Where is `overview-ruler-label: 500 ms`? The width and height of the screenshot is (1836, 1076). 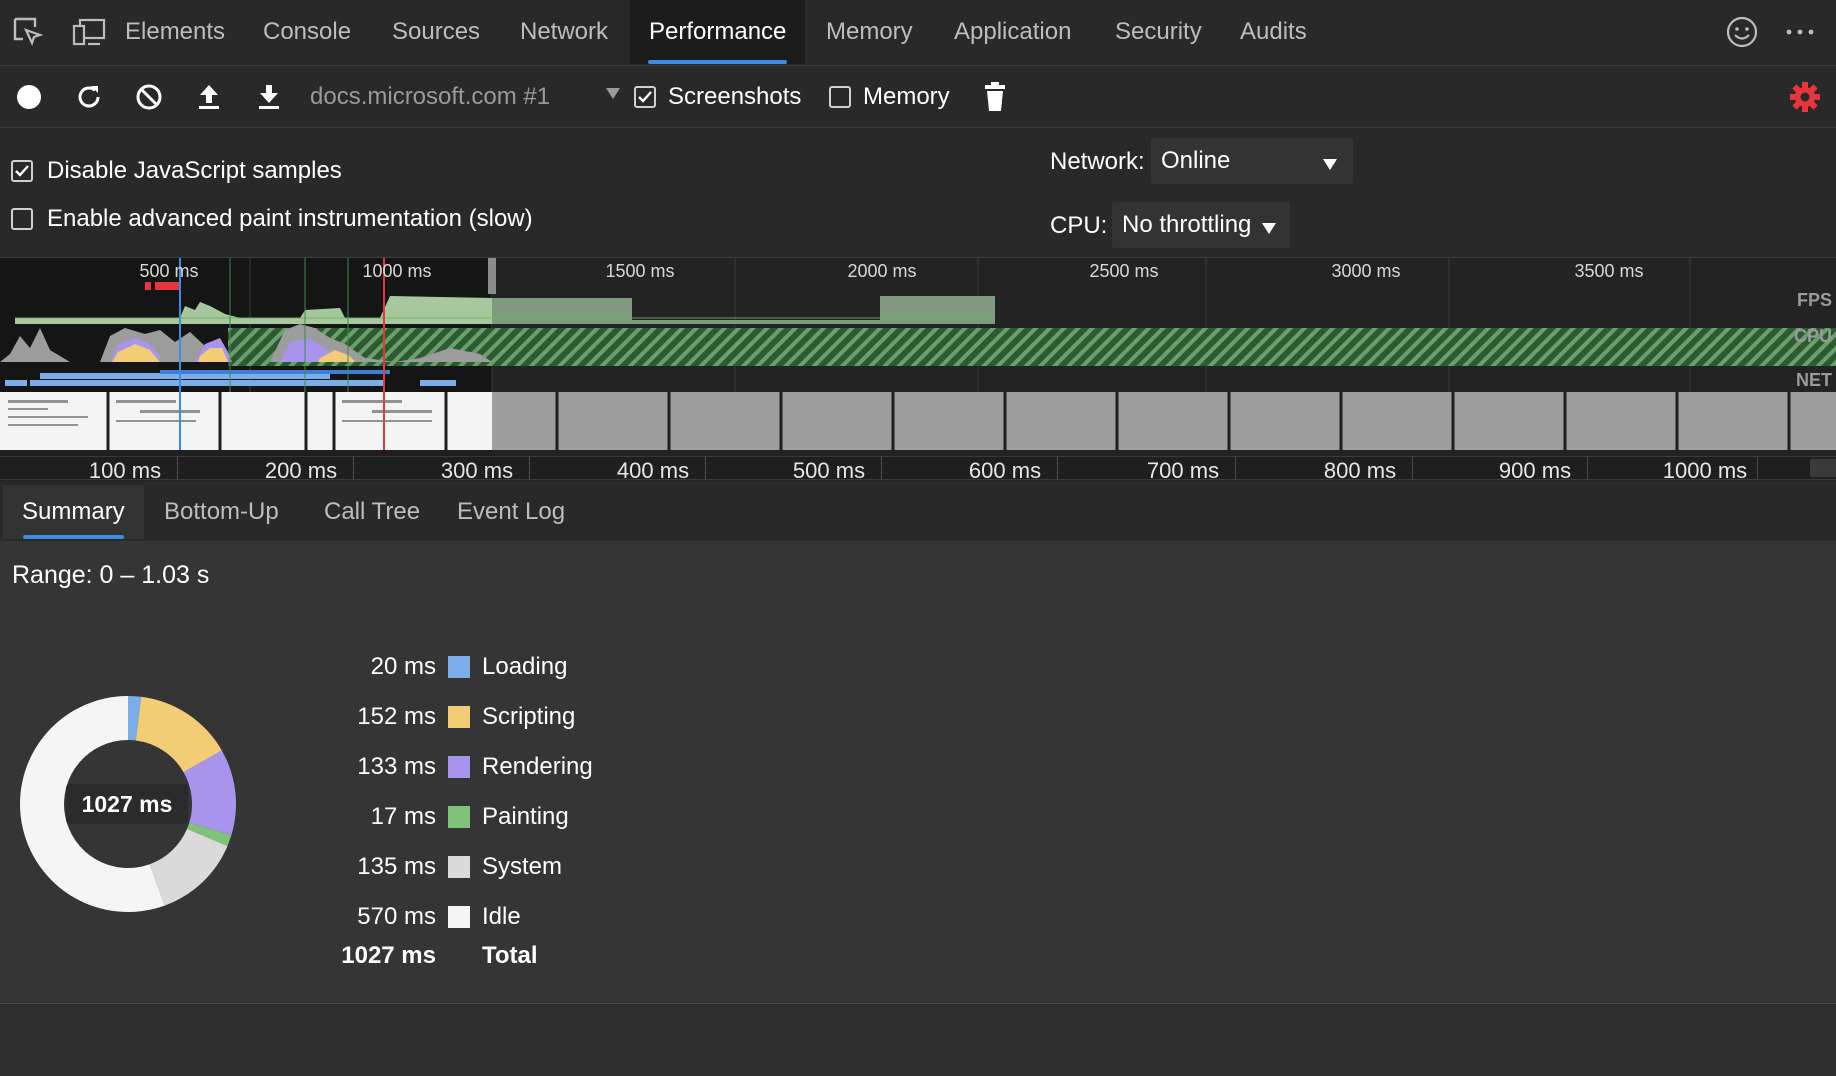
overview-ruler-label: 500 ms is located at coordinates (169, 271).